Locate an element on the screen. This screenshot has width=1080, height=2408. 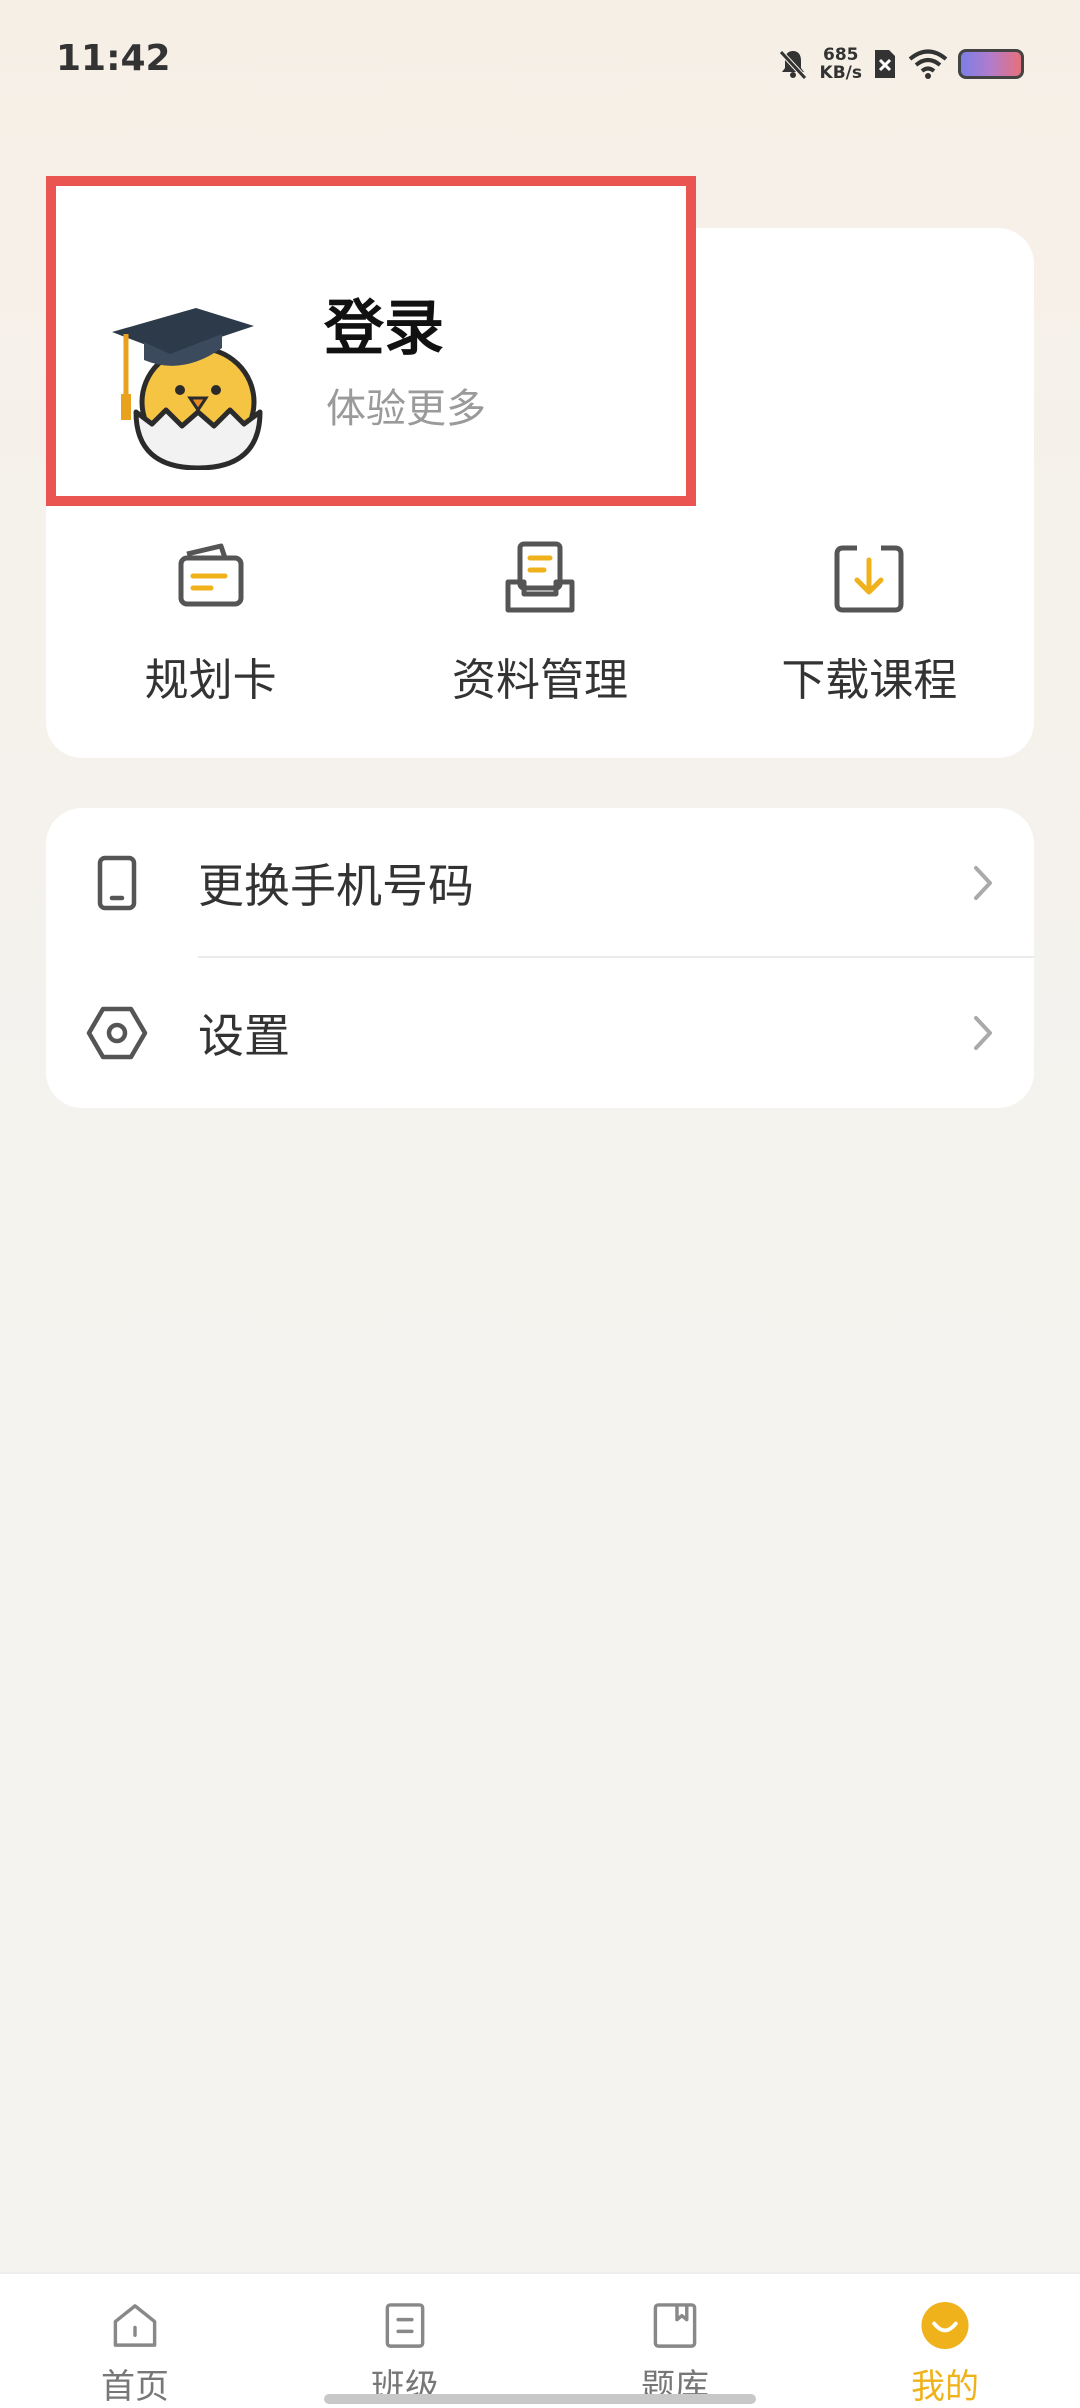
tab-home: 首页 is located at coordinates (135, 2341).